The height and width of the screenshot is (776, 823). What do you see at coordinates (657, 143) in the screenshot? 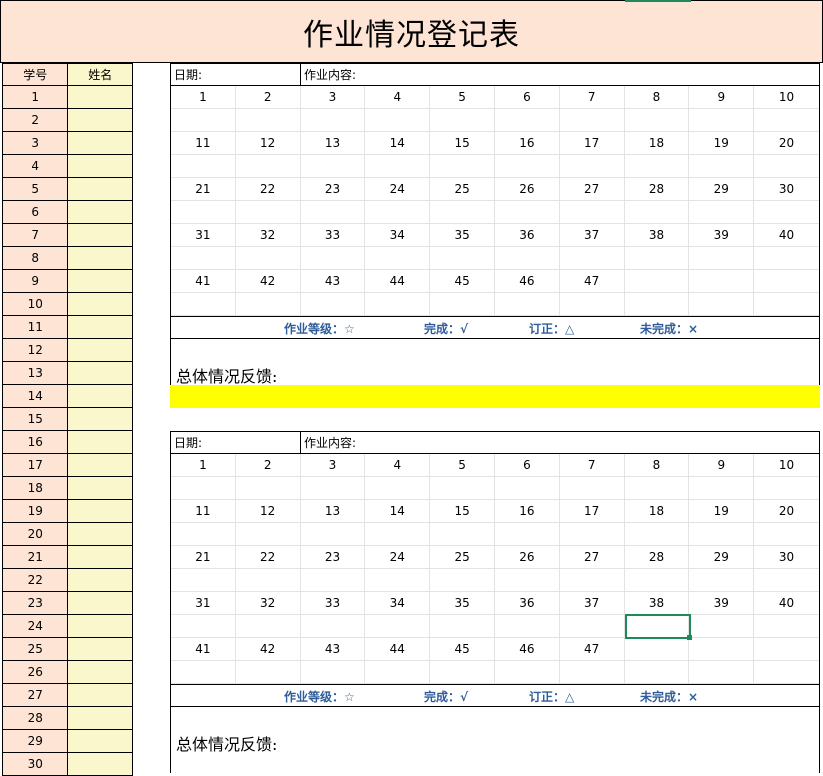
I see `student-number-cell: 18` at bounding box center [657, 143].